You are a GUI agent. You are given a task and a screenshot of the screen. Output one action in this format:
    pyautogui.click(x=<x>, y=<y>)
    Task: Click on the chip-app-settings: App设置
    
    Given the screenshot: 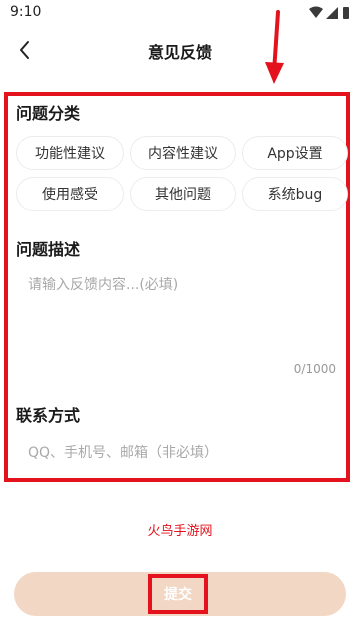 What is the action you would take?
    pyautogui.click(x=295, y=153)
    